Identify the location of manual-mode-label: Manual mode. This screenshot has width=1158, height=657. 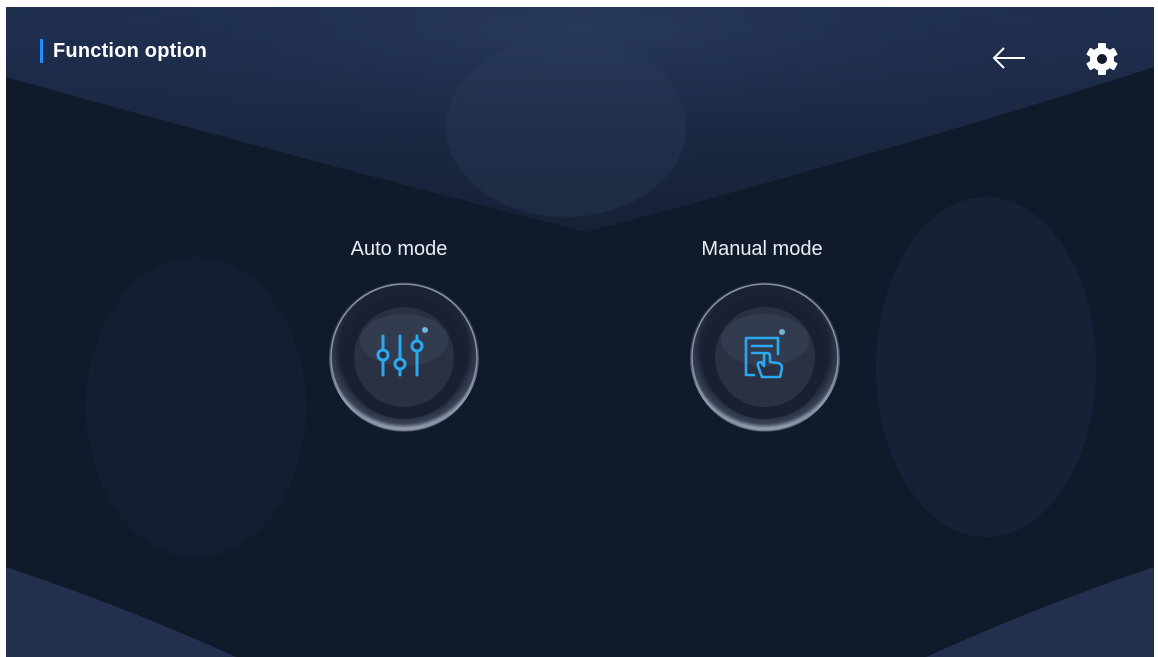
(762, 249).